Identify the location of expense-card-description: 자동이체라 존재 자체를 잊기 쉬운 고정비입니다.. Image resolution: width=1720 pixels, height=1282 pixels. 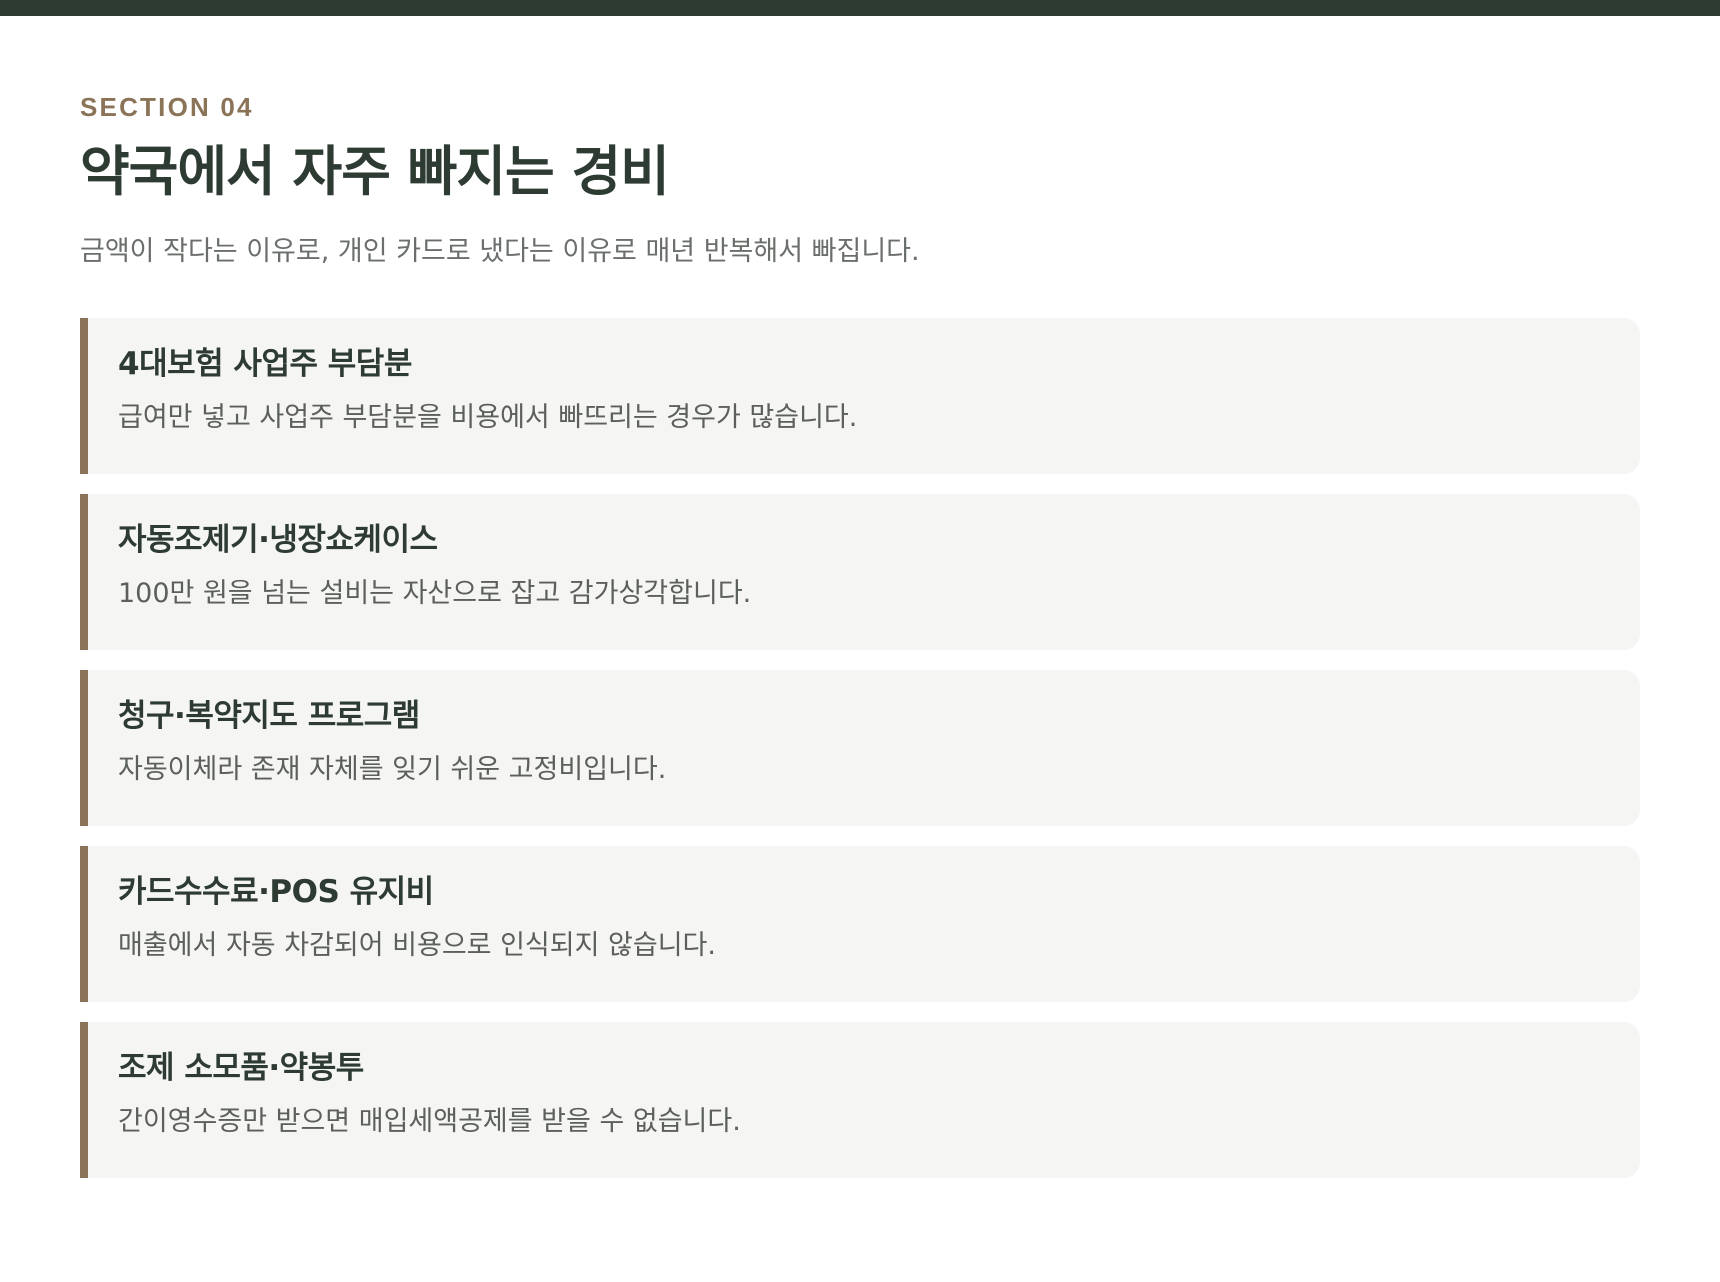
(392, 769).